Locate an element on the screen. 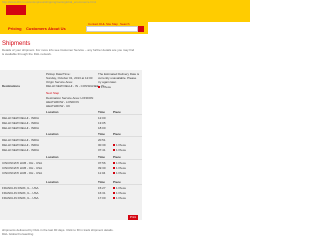 The image size is (320, 250). page-title: Shipments is located at coordinates (16, 44).